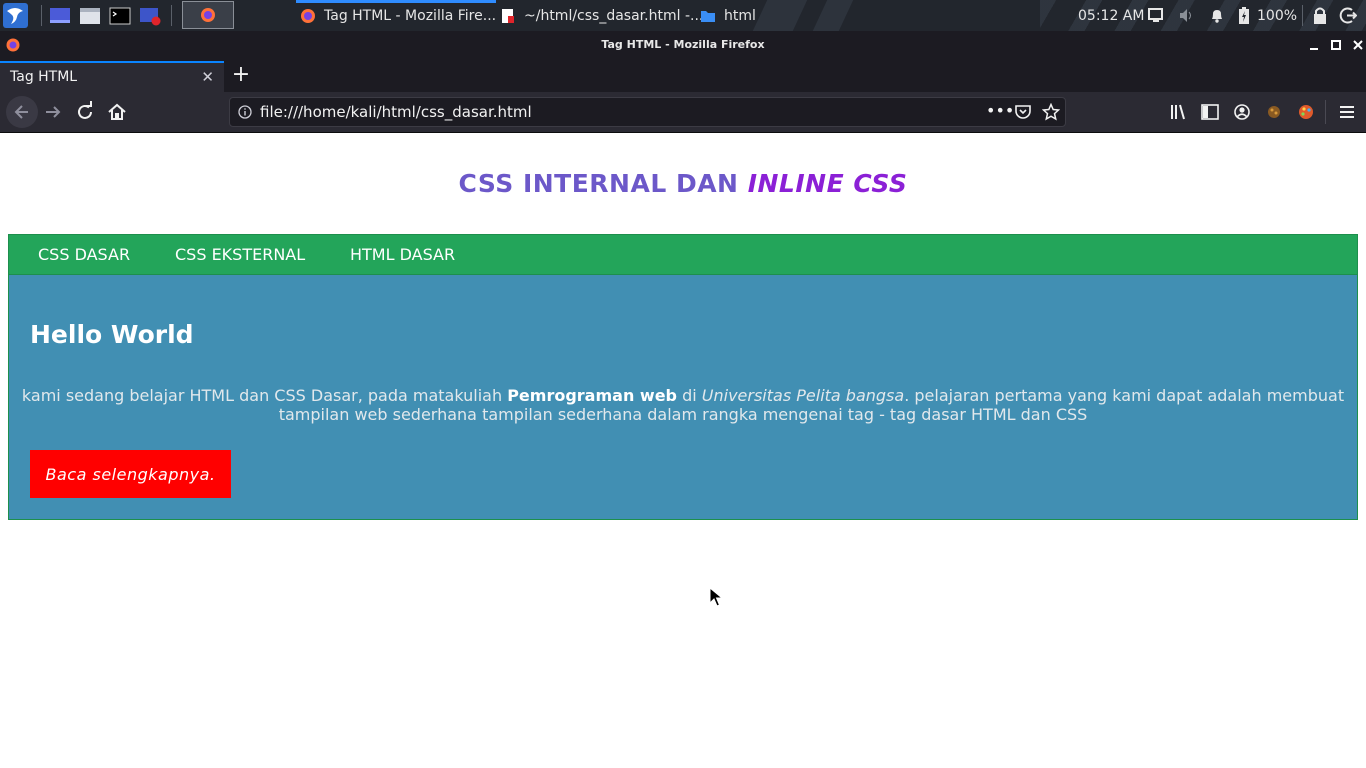 The image size is (1366, 768). I want to click on show-desktop-icon, so click(60, 15).